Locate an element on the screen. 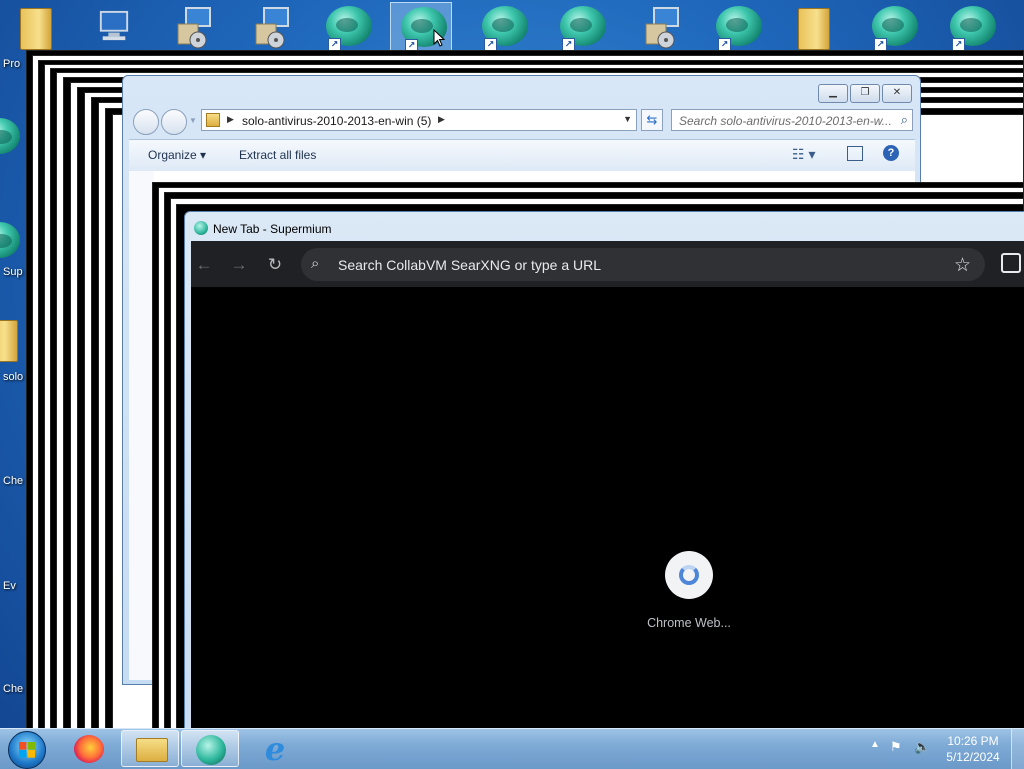  close-button: ✕ is located at coordinates (897, 93).